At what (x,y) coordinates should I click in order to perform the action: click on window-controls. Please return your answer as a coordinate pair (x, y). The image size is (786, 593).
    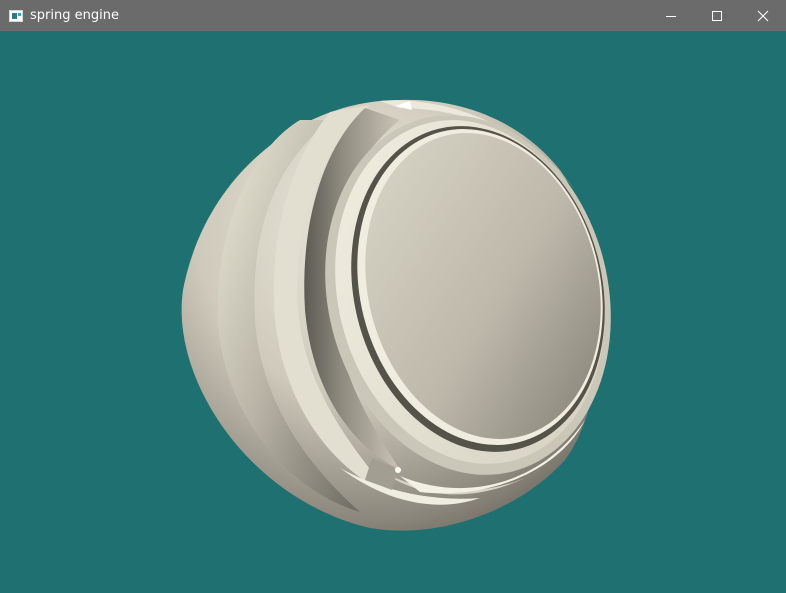
    Looking at the image, I should click on (717, 15).